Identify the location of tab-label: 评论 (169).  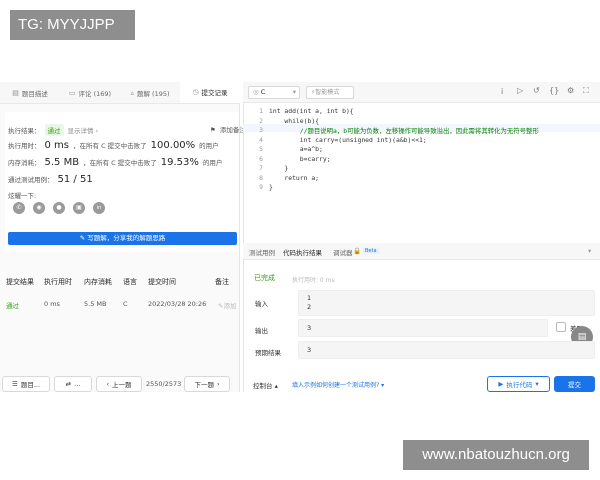
(95, 93).